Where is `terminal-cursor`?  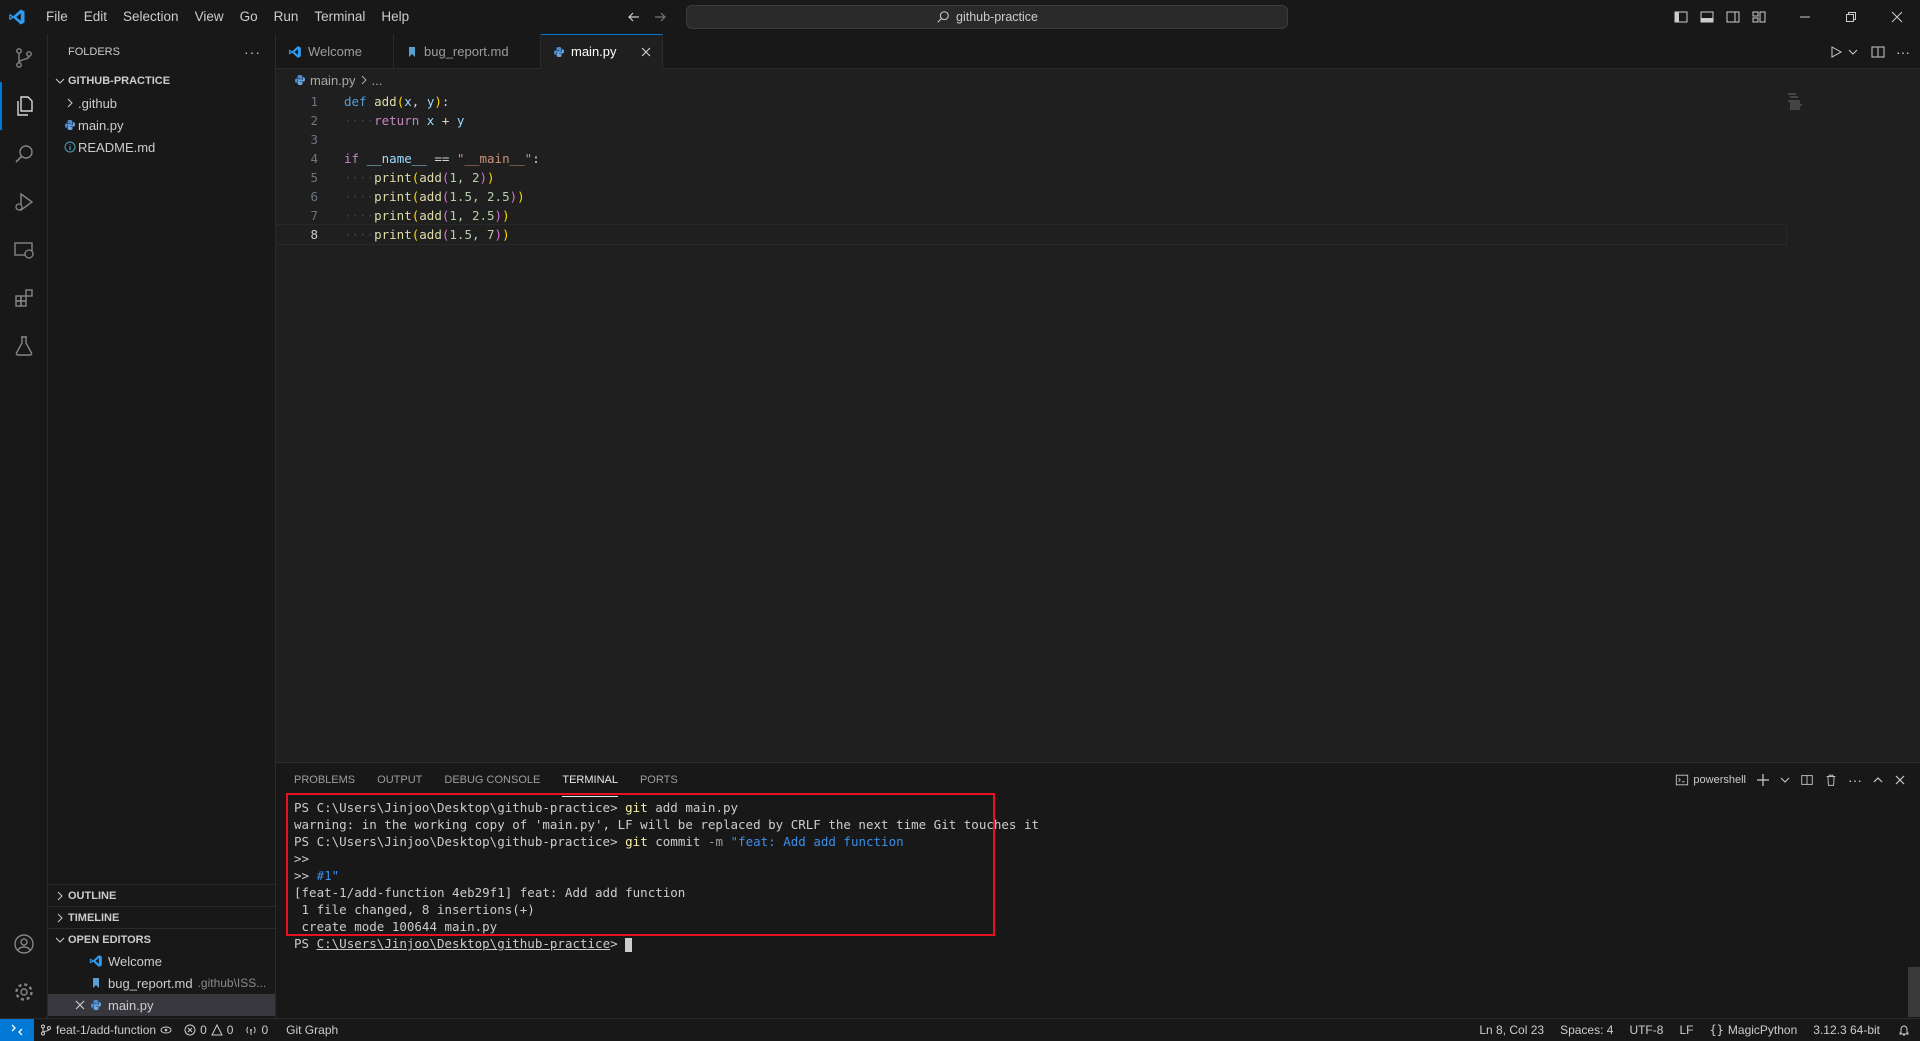
terminal-cursor is located at coordinates (629, 944).